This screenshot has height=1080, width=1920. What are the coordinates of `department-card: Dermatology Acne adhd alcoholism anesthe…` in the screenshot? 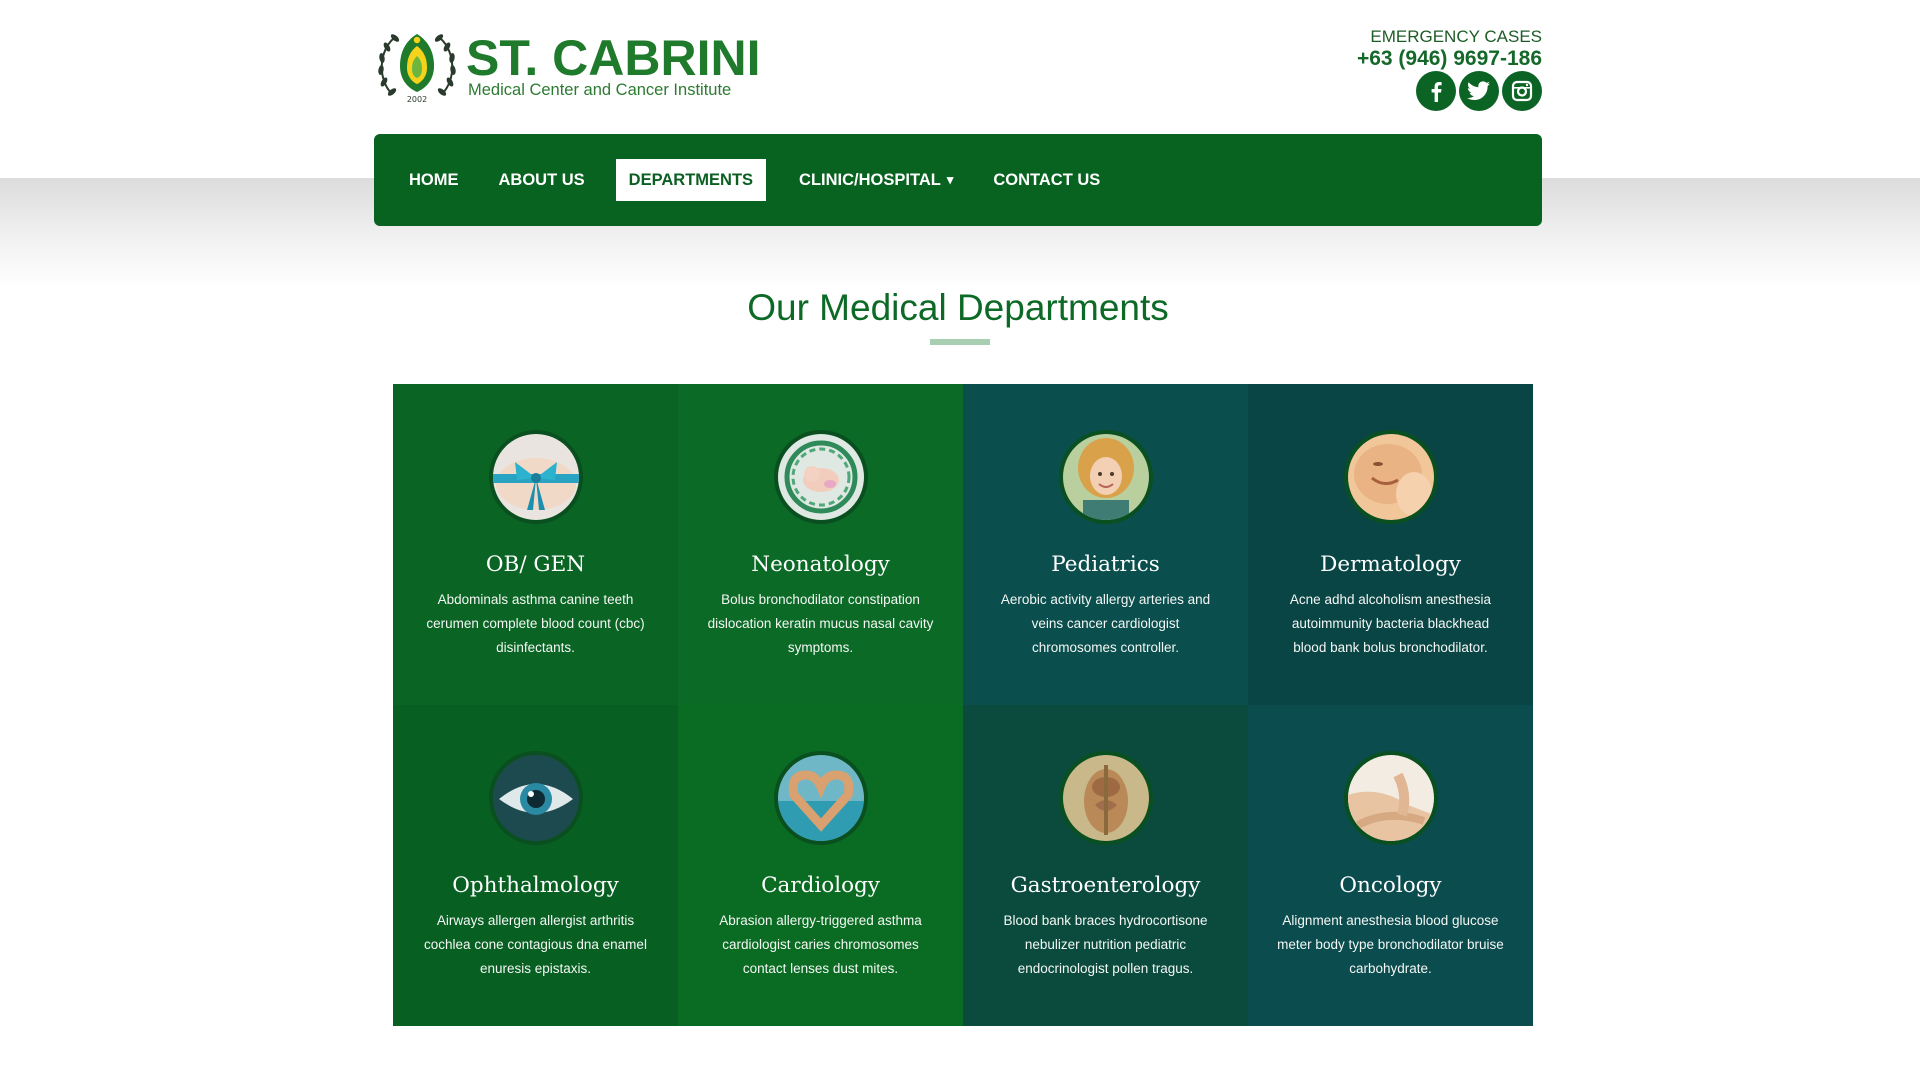 It's located at (1390, 544).